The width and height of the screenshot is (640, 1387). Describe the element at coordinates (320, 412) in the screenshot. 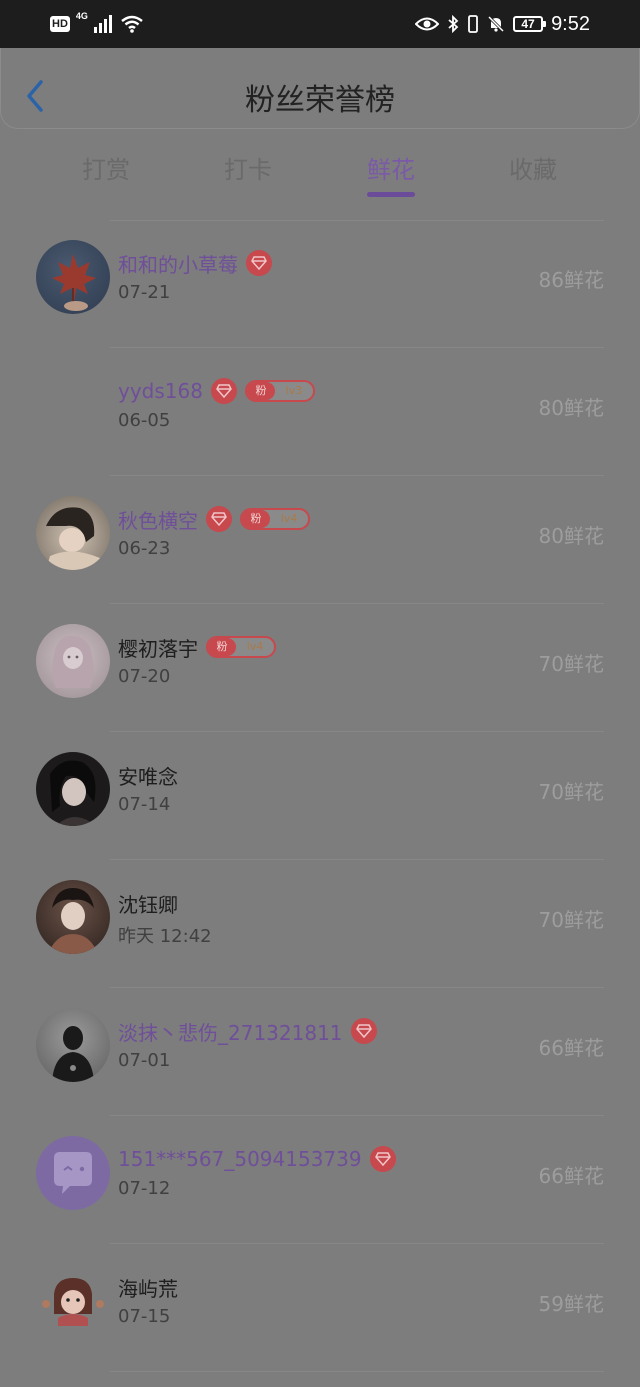

I see `list-item: yyds168 粉 lv3 06-05 80鲜花` at that location.